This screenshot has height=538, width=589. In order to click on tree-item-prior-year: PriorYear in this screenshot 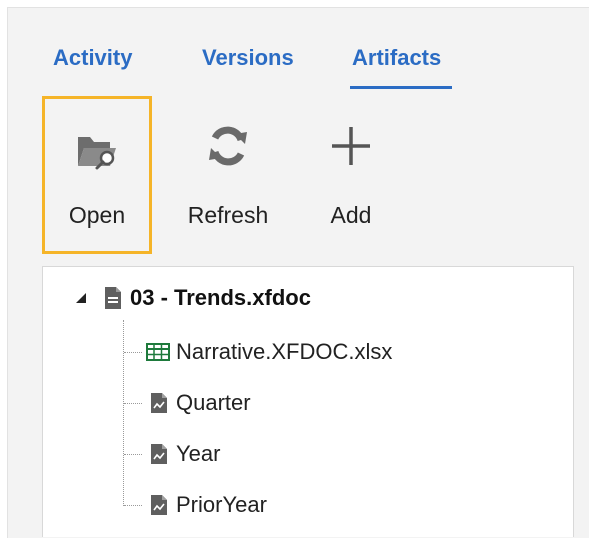, I will do `click(208, 505)`.